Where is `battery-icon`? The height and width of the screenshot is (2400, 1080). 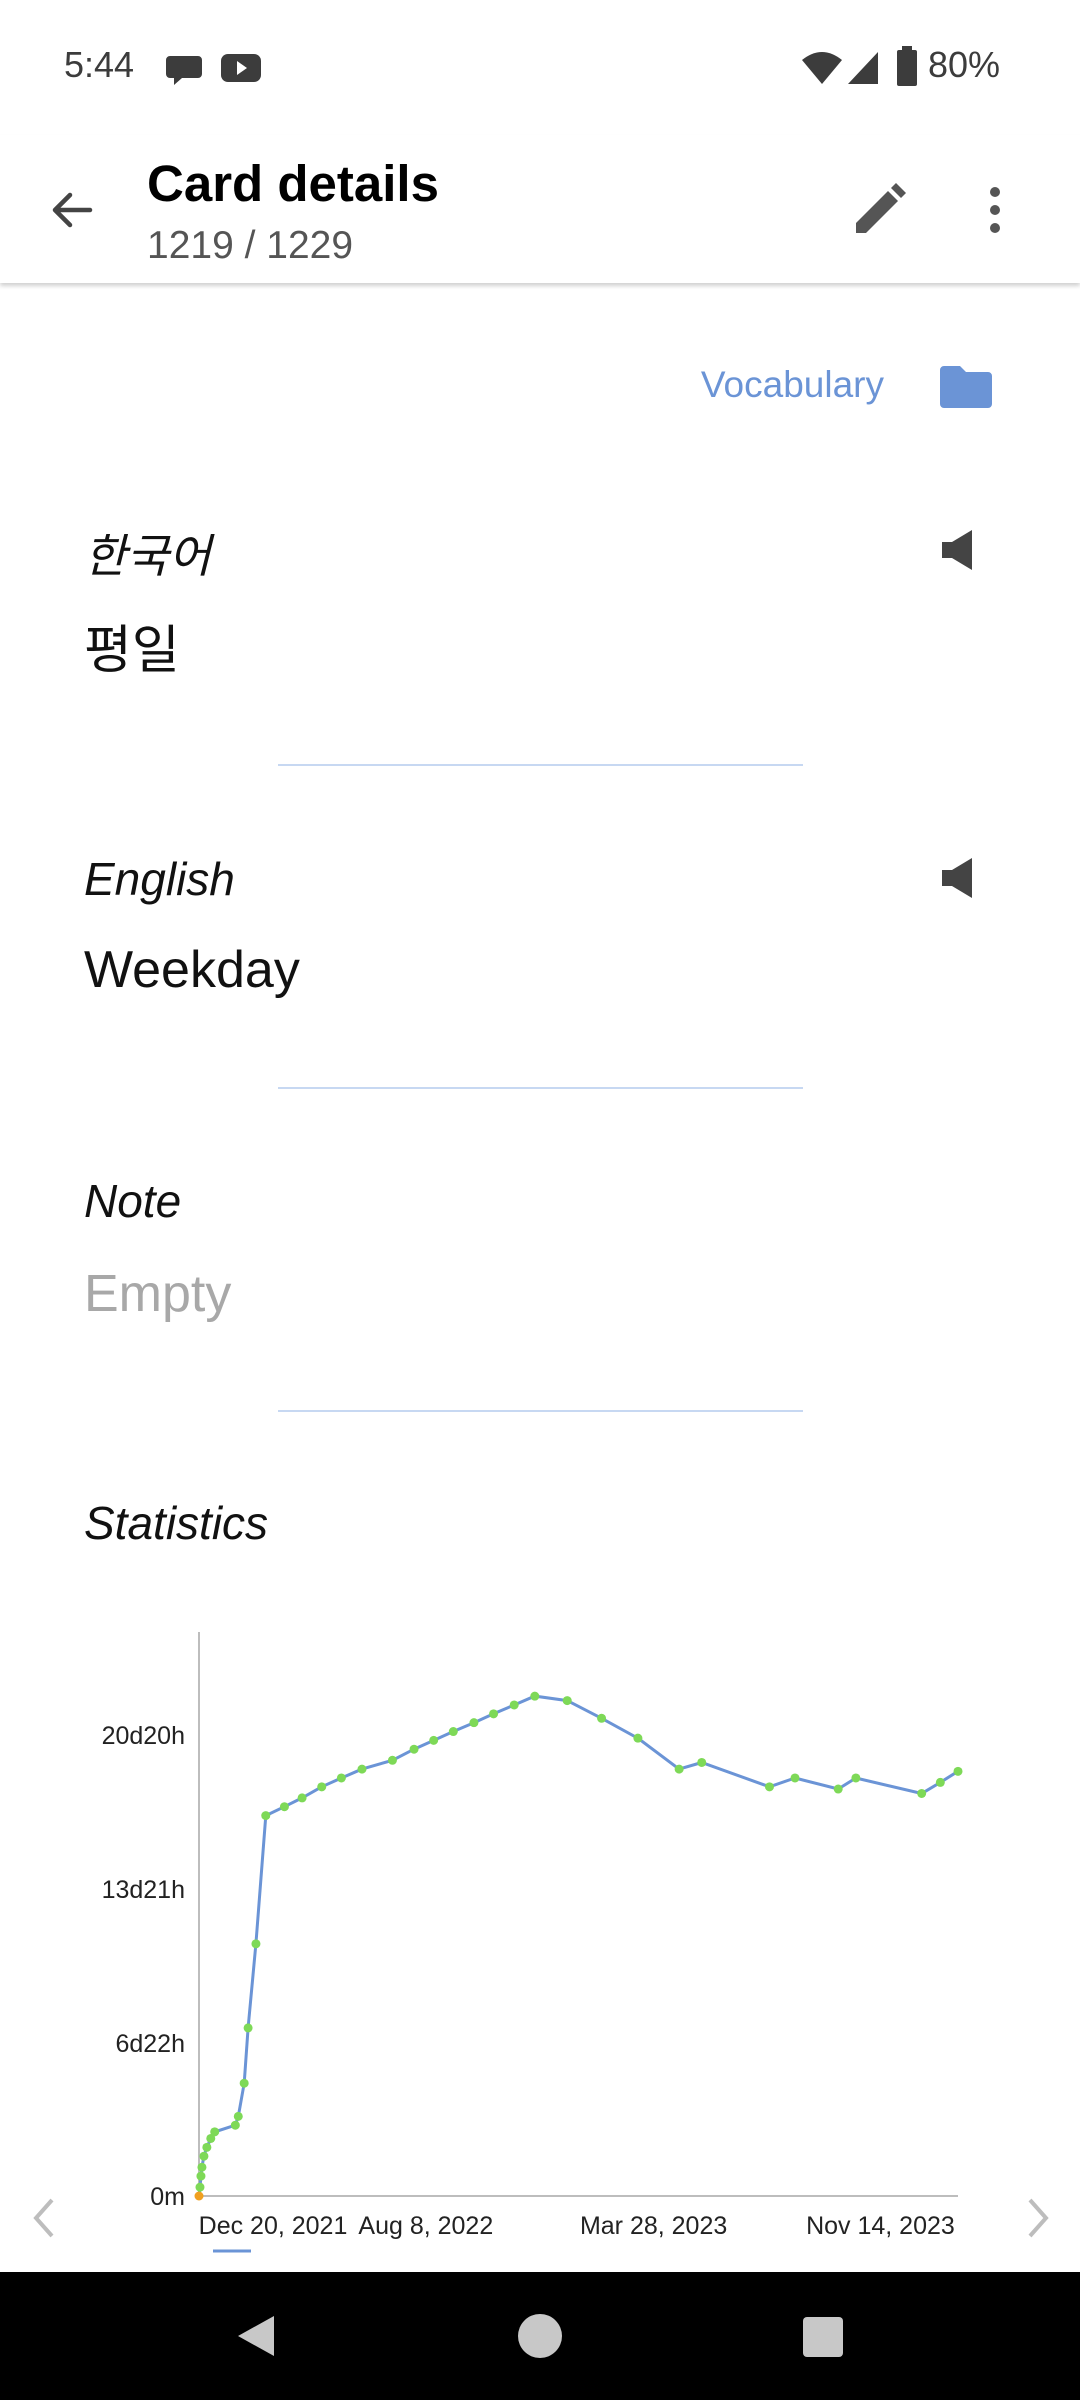 battery-icon is located at coordinates (907, 66).